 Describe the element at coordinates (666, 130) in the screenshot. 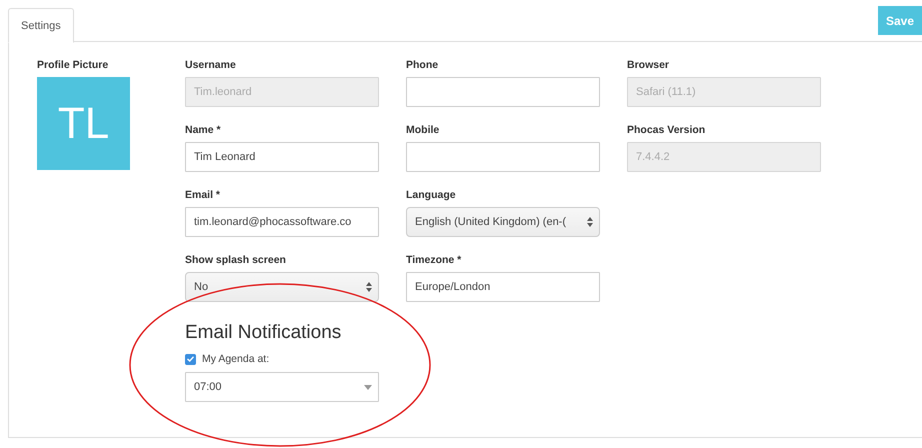

I see `field-label: Phocas Version` at that location.